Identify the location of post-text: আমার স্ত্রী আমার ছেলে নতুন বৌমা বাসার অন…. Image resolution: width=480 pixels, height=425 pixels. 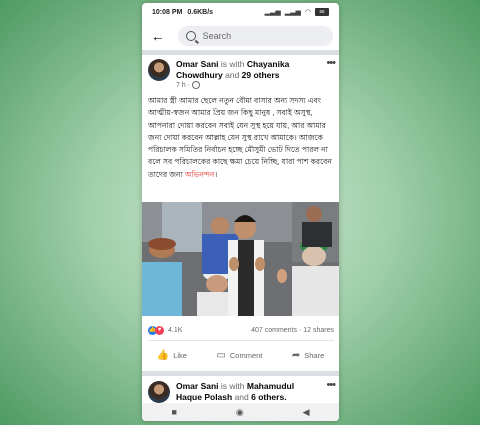
(240, 137).